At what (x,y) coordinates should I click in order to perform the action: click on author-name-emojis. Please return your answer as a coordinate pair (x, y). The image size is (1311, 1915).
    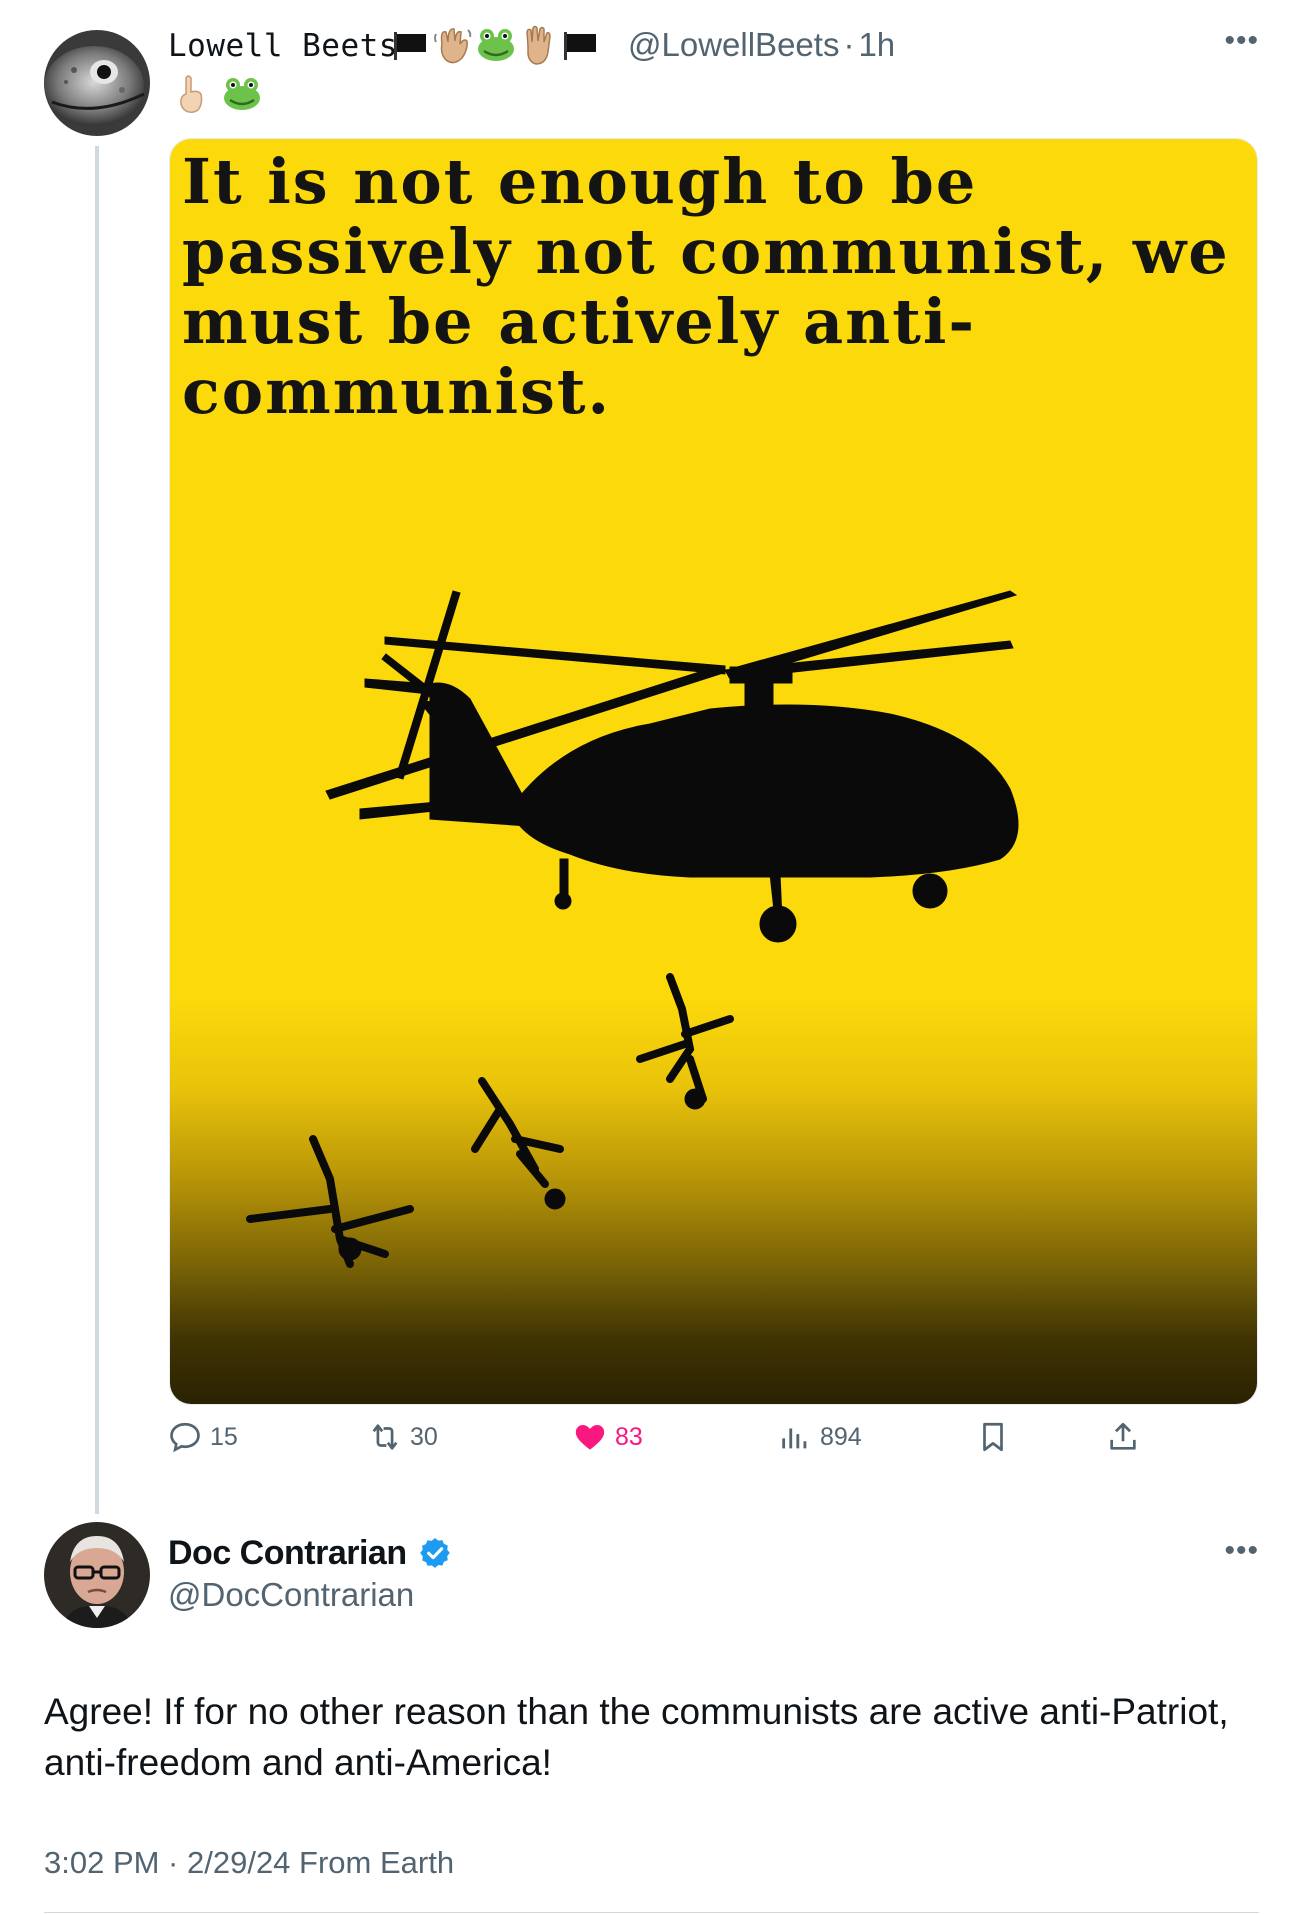
    Looking at the image, I should click on (495, 45).